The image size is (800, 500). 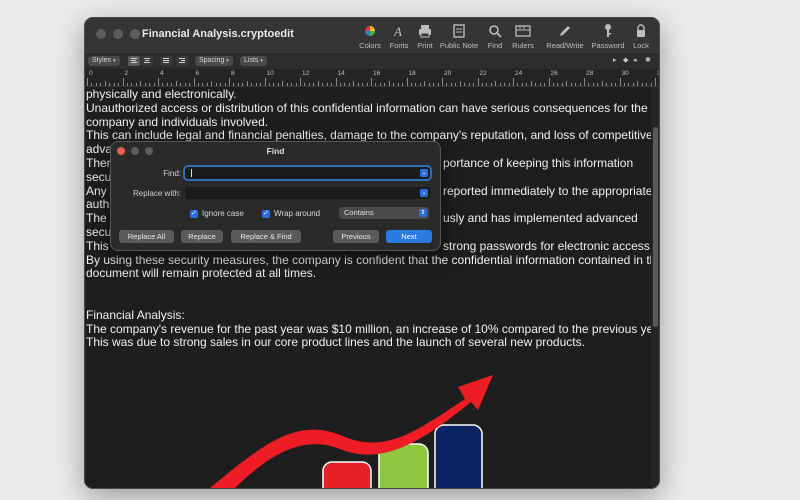 I want to click on lock-button: Lock, so click(x=641, y=36).